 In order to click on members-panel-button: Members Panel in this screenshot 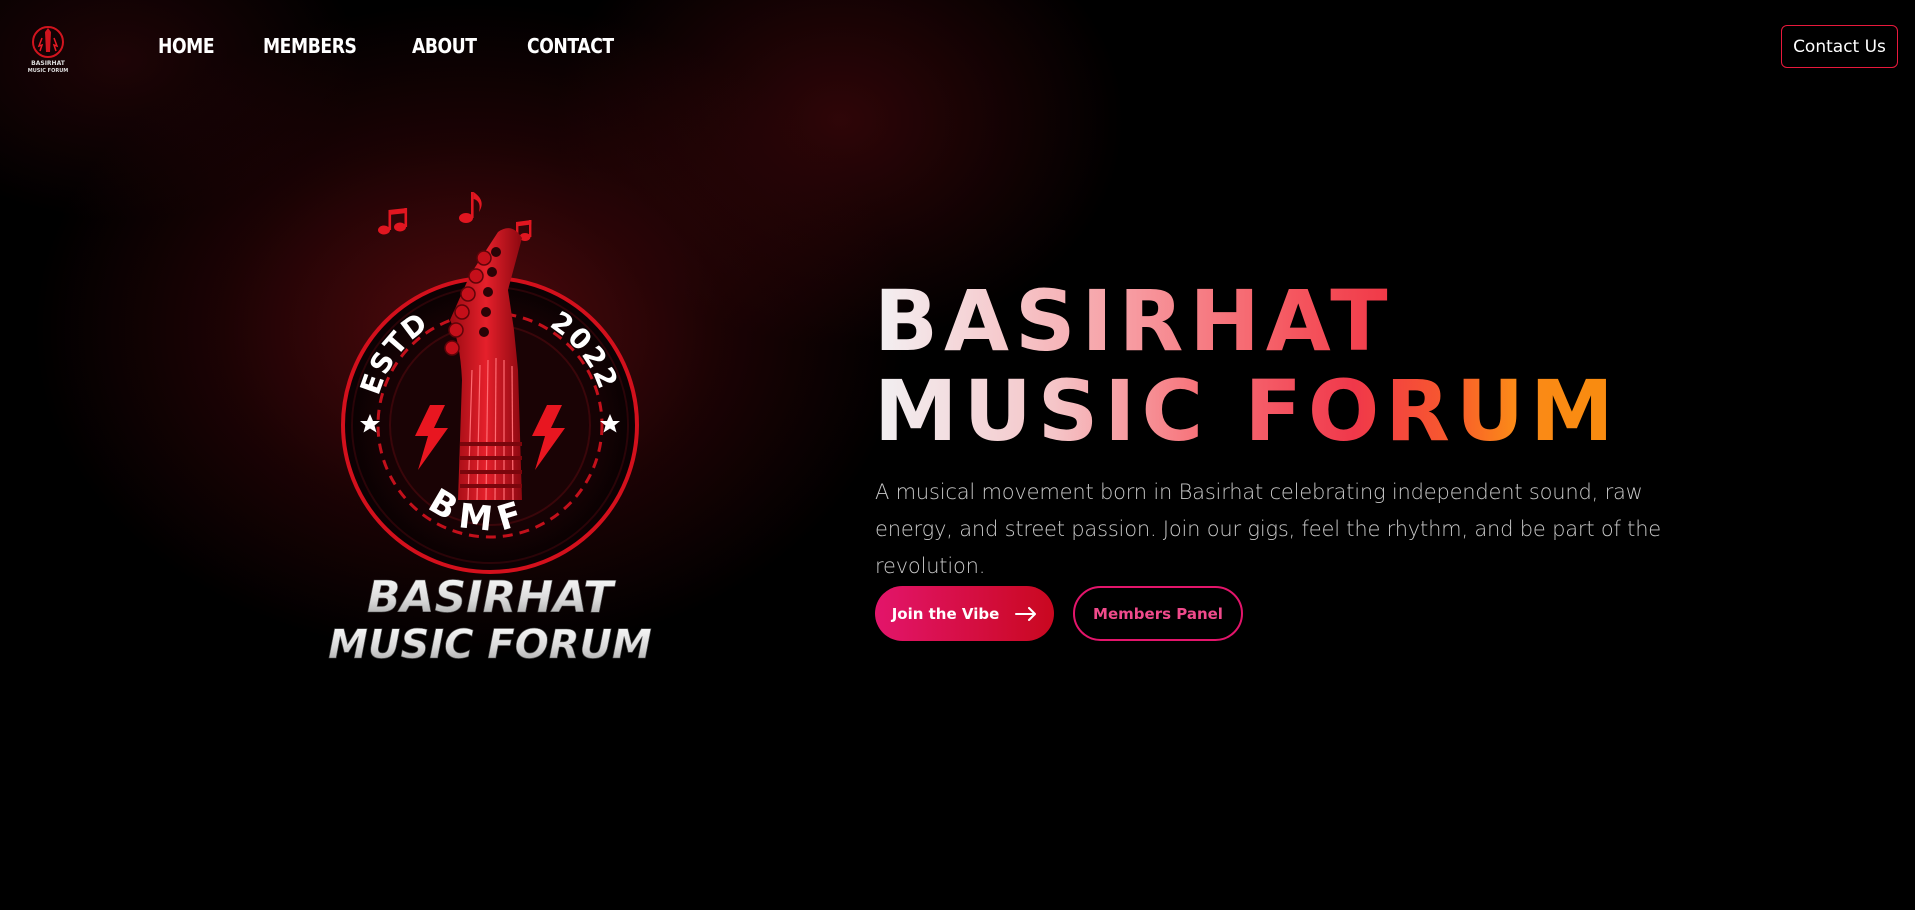, I will do `click(1158, 613)`.